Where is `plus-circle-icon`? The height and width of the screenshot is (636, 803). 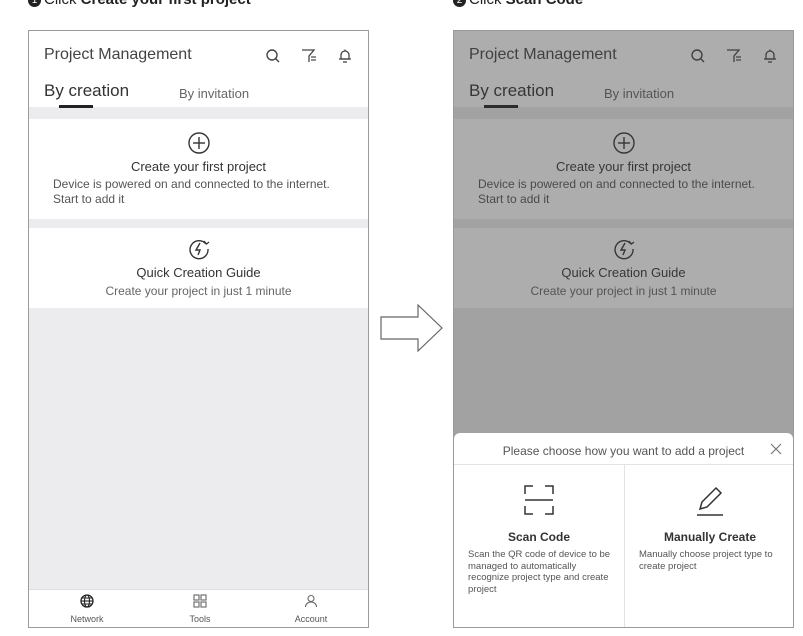 plus-circle-icon is located at coordinates (198, 143).